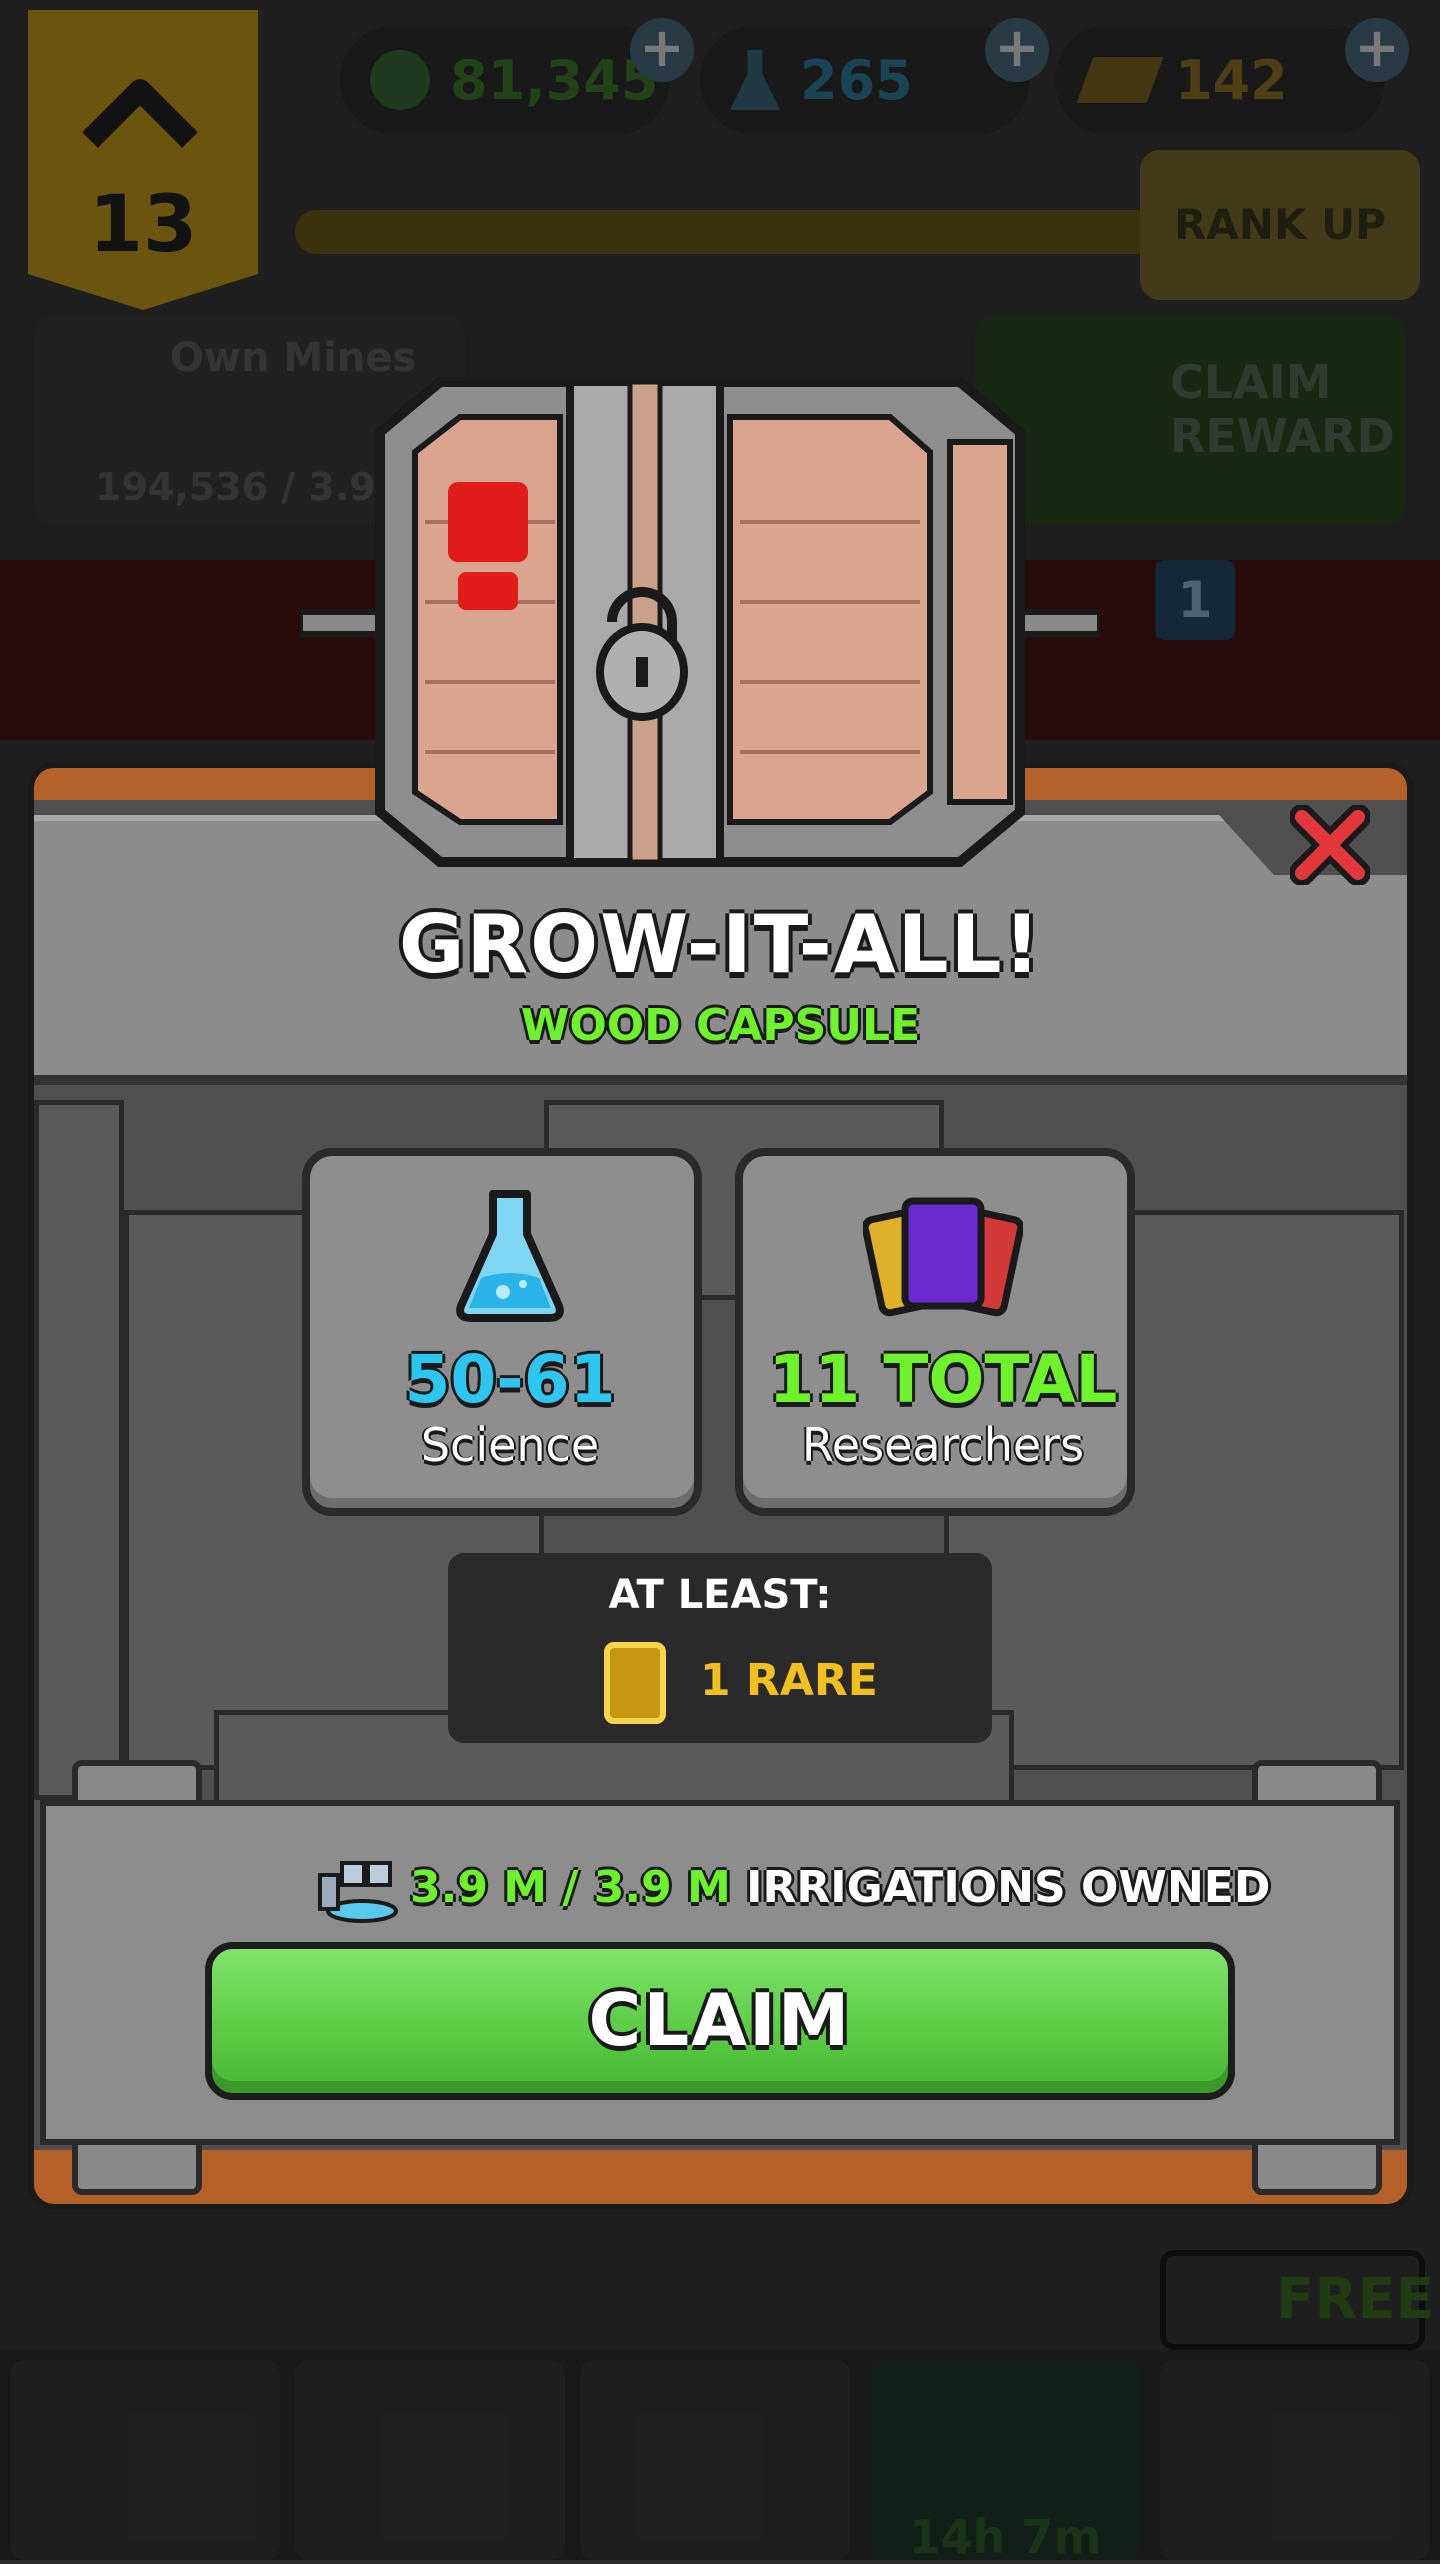 The width and height of the screenshot is (1440, 2564). What do you see at coordinates (502, 1332) in the screenshot?
I see `science-reward-box: 50-61 Science` at bounding box center [502, 1332].